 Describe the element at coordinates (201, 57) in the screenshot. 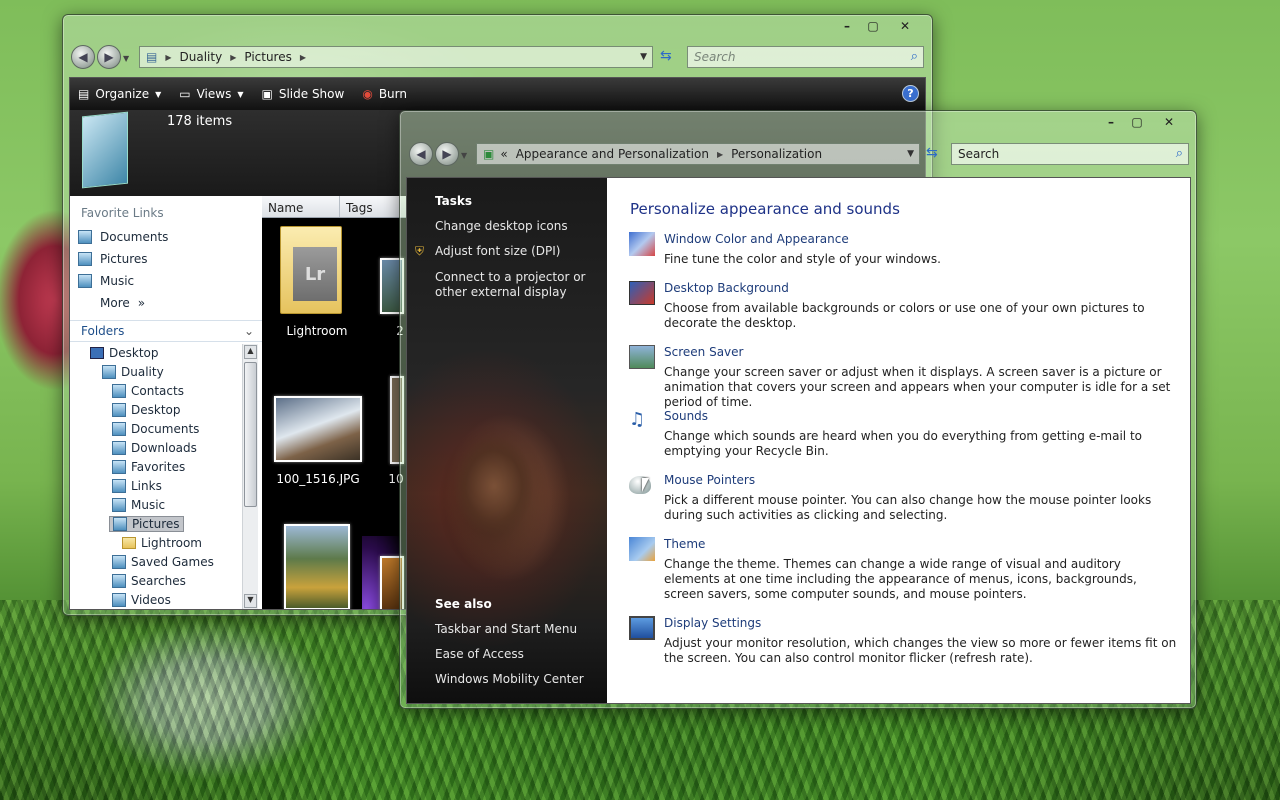

I see `breadcrumb-item: Duality` at that location.